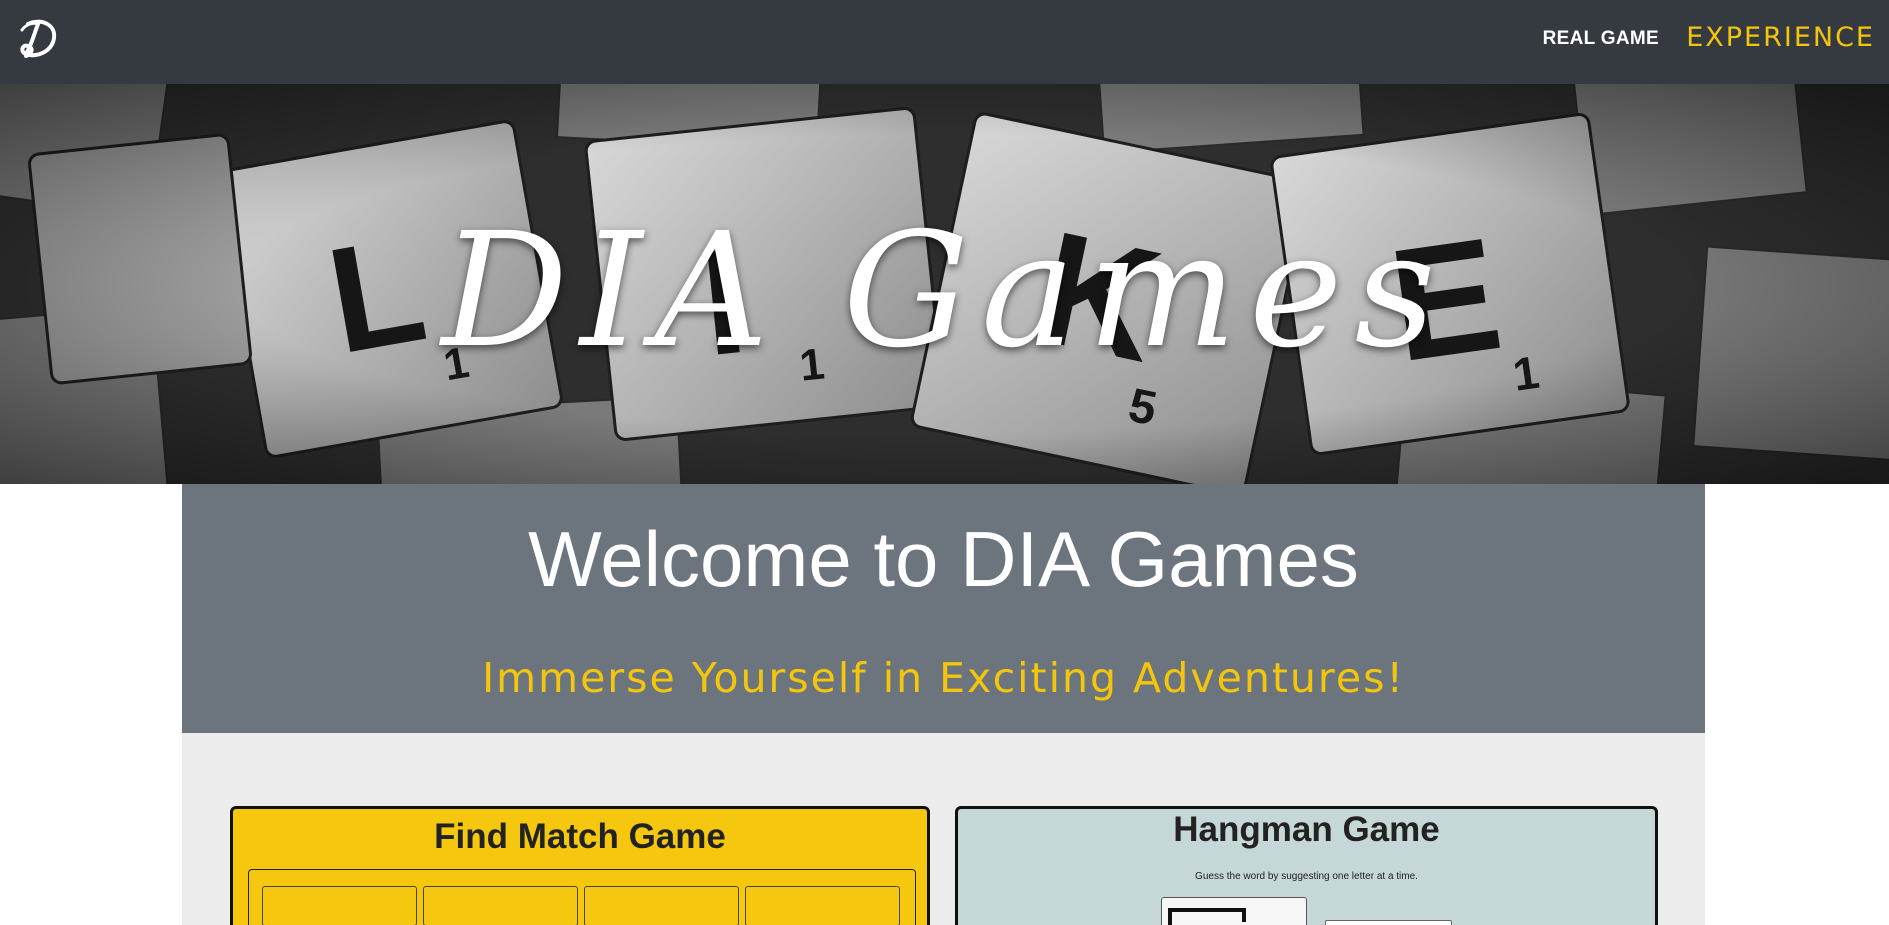  I want to click on find-match-game-title: Find Match Game, so click(580, 836).